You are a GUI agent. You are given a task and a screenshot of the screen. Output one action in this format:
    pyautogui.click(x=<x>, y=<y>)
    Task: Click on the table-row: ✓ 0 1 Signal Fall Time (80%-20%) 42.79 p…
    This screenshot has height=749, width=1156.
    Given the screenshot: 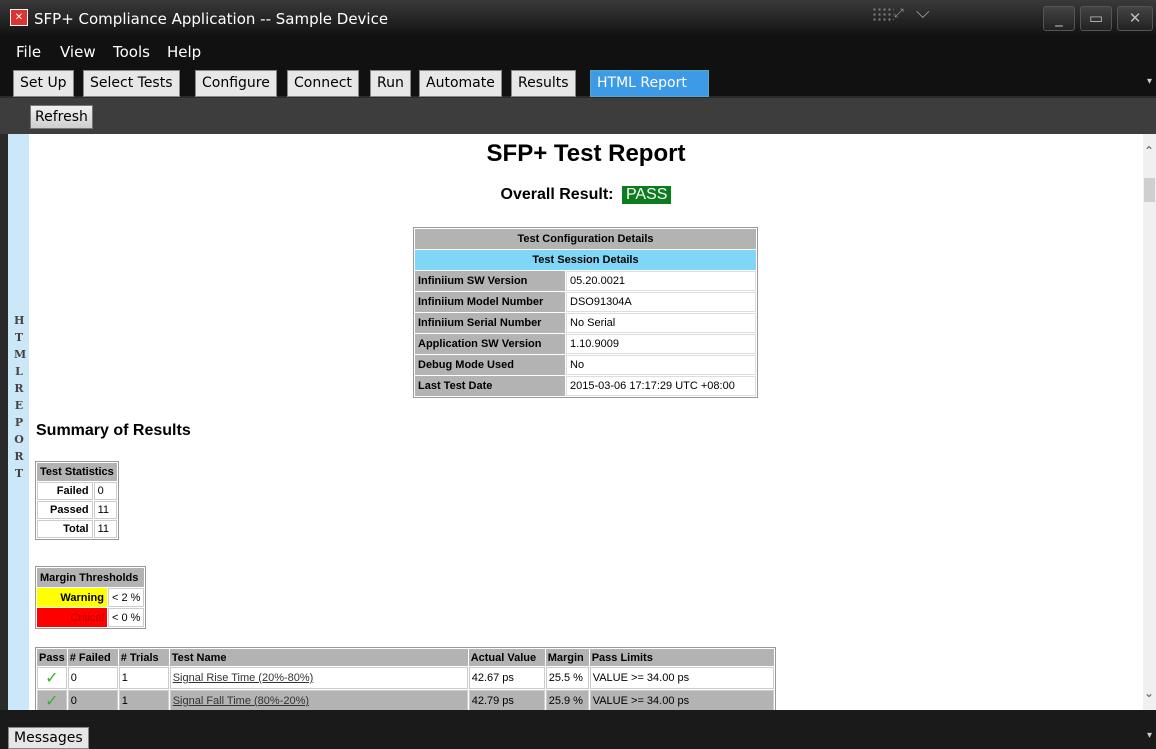 What is the action you would take?
    pyautogui.click(x=405, y=700)
    